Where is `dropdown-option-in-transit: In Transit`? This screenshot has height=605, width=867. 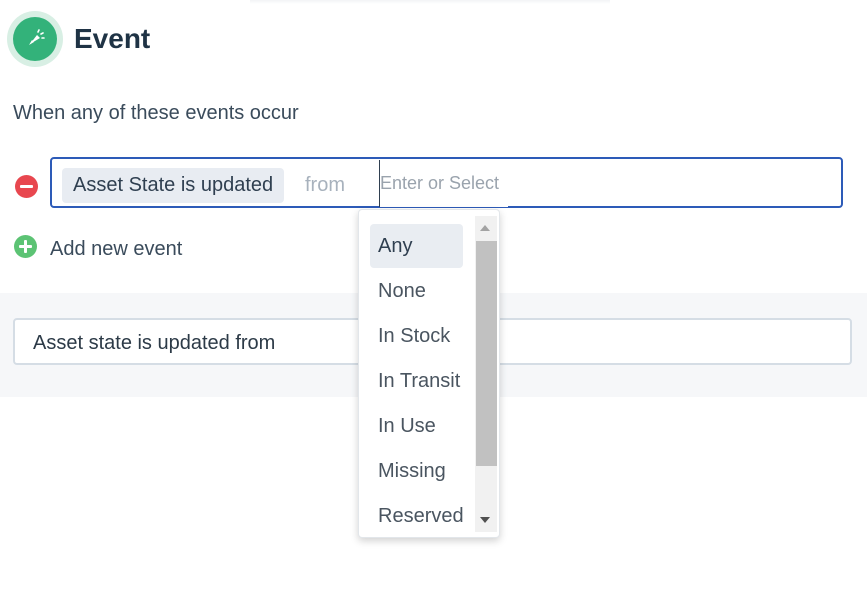 dropdown-option-in-transit: In Transit is located at coordinates (416, 381).